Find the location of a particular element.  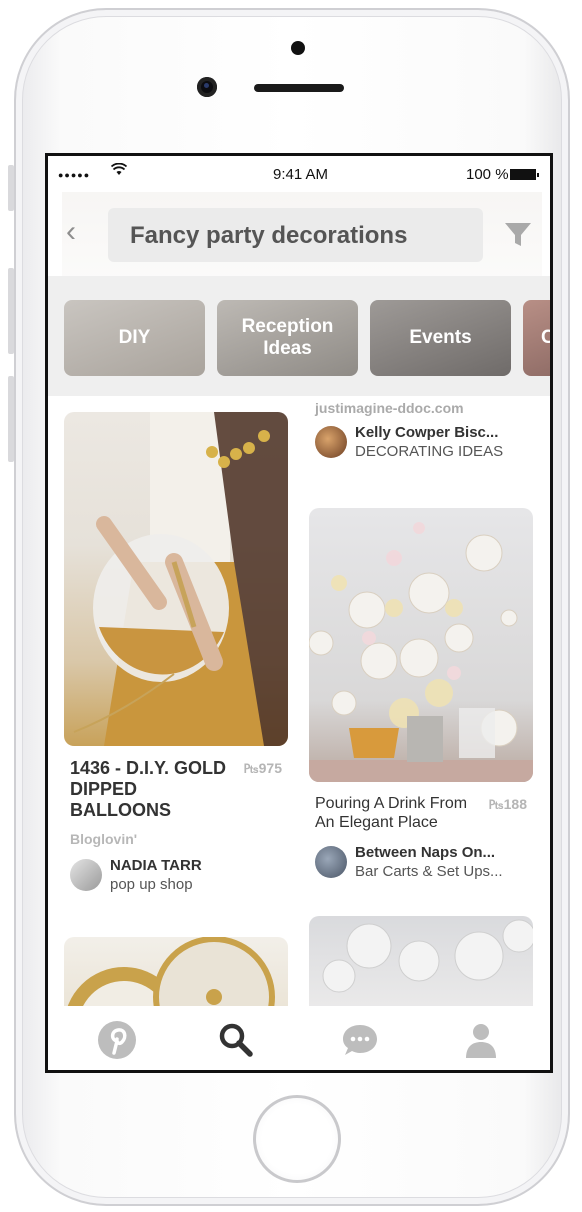

pin-title-row: 1436 - D.I.Y. GOLD DIPPED BALLOONS ₧975 is located at coordinates (176, 789).